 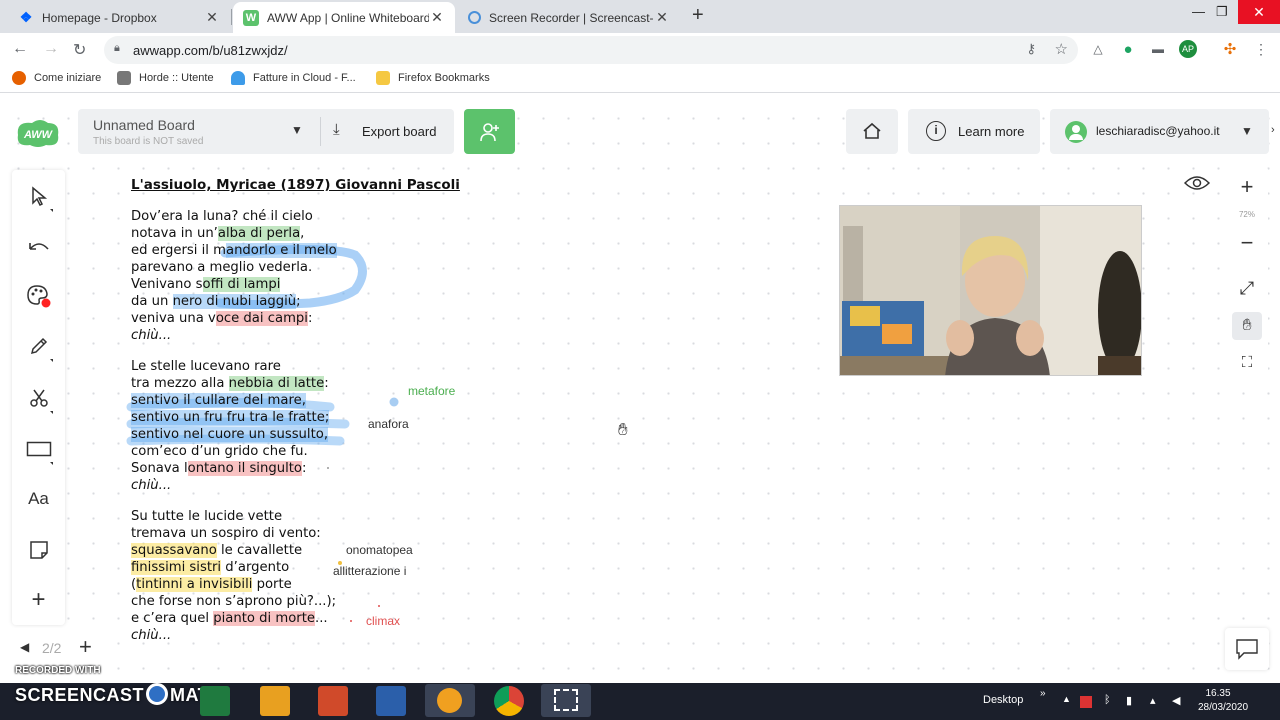 I want to click on toolbar-expand-icon: », so click(x=1043, y=693).